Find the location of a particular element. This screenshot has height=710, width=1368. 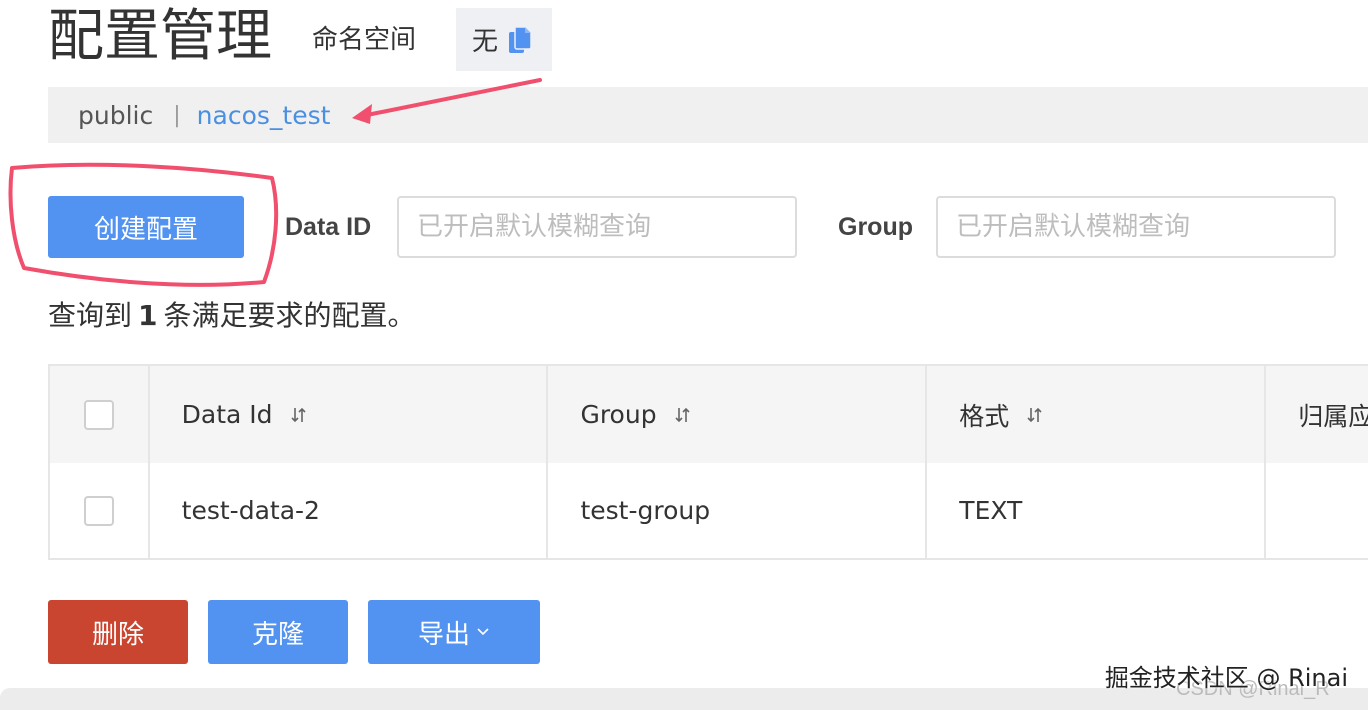

header-format: 格式 is located at coordinates (1097, 414).